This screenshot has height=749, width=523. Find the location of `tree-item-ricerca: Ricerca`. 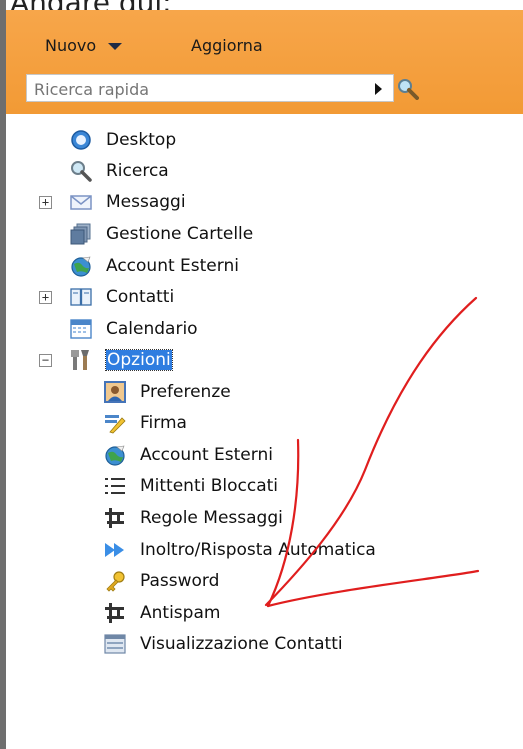

tree-item-ricerca: Ricerca is located at coordinates (119, 171).